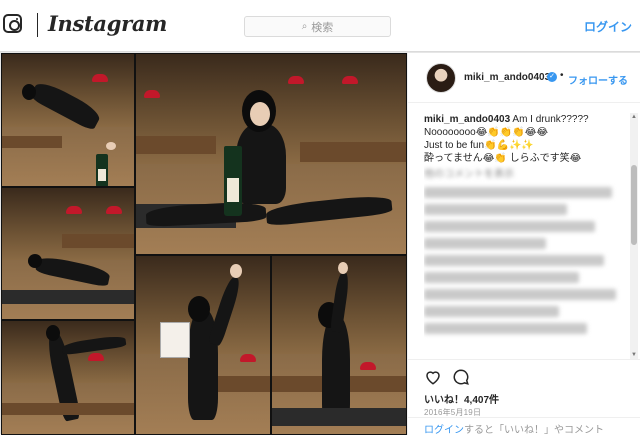  Describe the element at coordinates (503, 158) in the screenshot. I see `caption-line: 酔ってません😂👏 しらふです笑😂` at that location.